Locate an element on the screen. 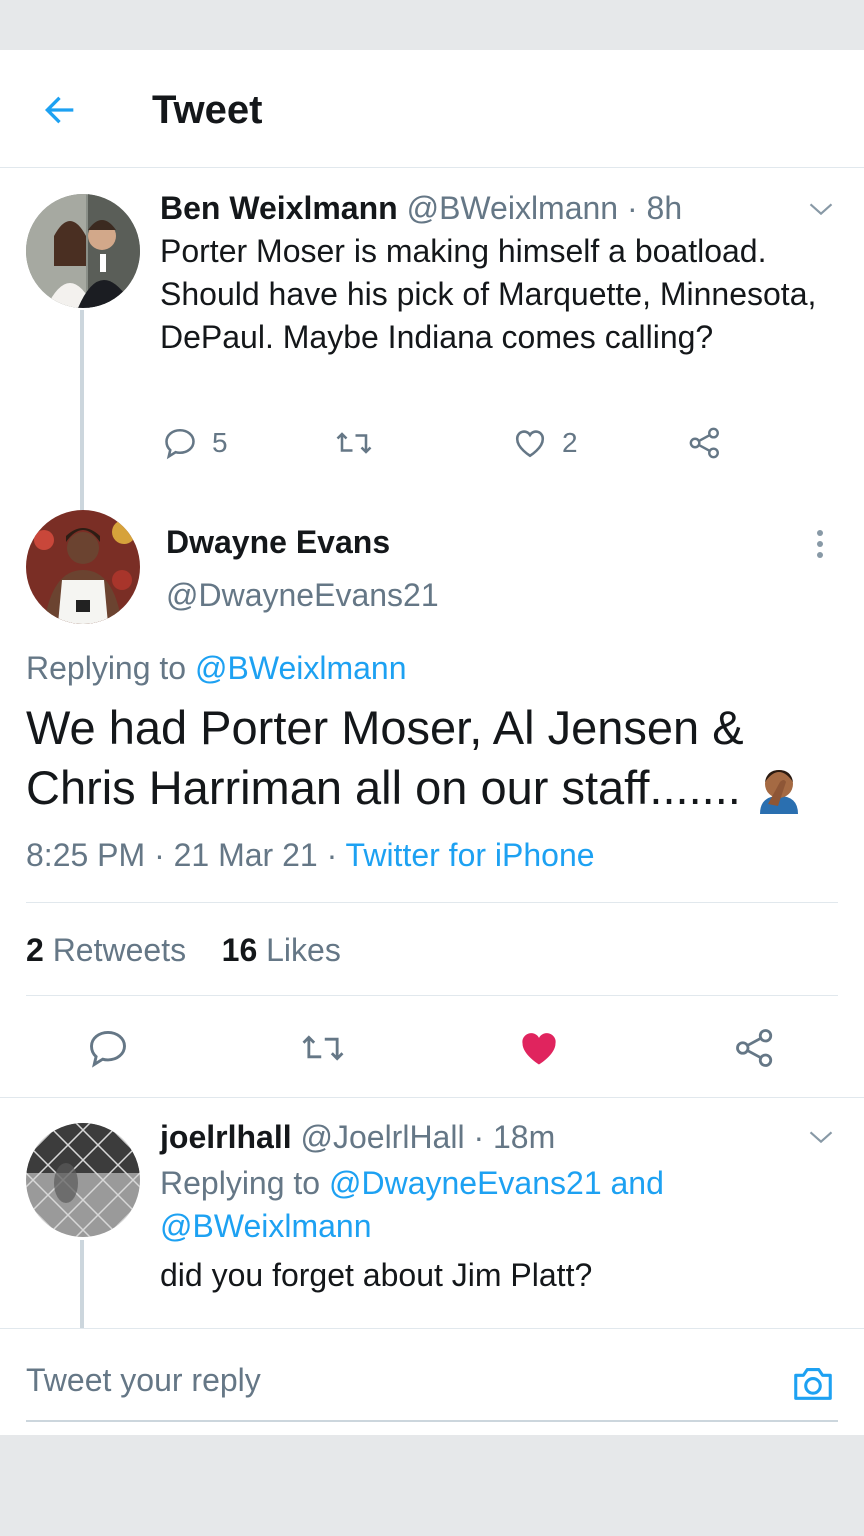 The height and width of the screenshot is (1536, 864). retweets-stat: 2 Retweets is located at coordinates (106, 950).